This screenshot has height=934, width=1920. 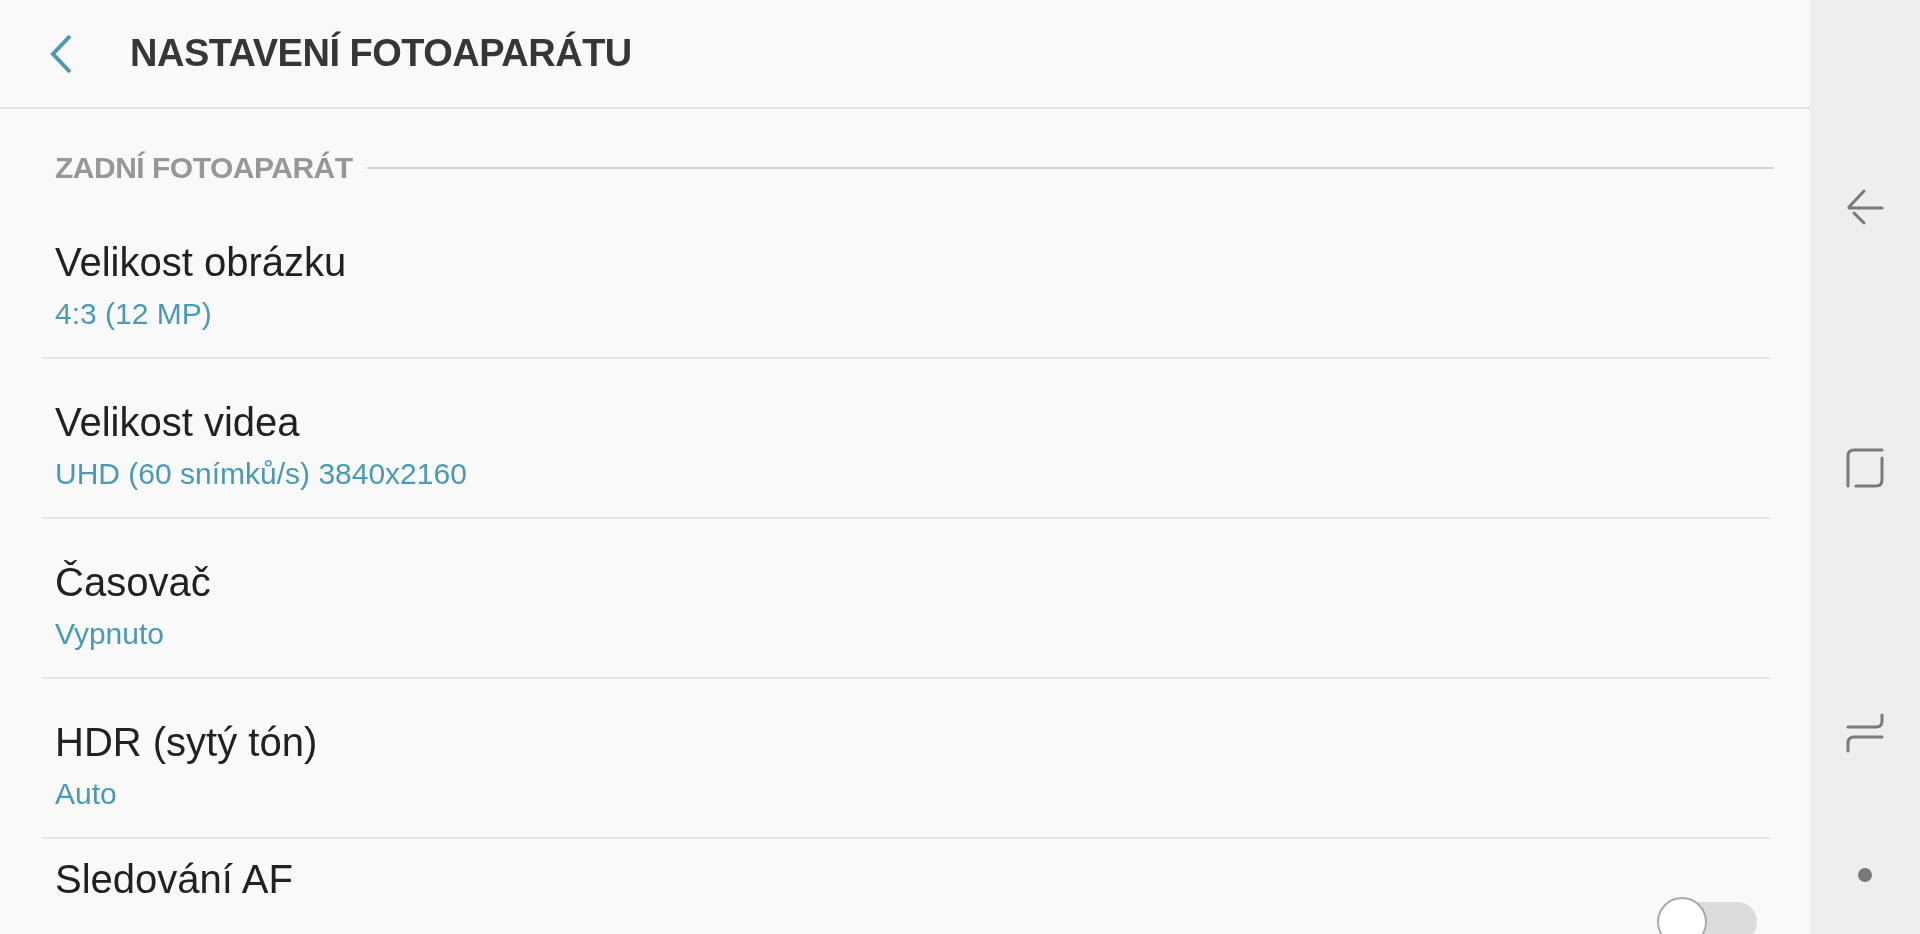 I want to click on setting-title: Časovač, so click(x=133, y=582).